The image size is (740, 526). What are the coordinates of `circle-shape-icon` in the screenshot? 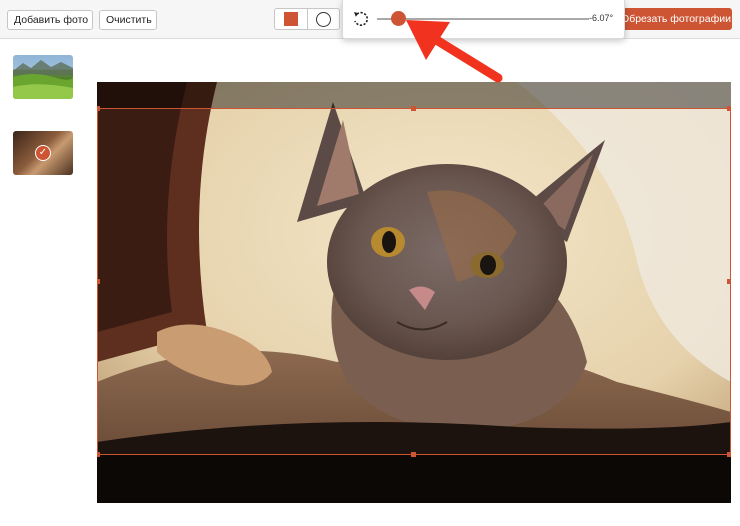 It's located at (323, 19).